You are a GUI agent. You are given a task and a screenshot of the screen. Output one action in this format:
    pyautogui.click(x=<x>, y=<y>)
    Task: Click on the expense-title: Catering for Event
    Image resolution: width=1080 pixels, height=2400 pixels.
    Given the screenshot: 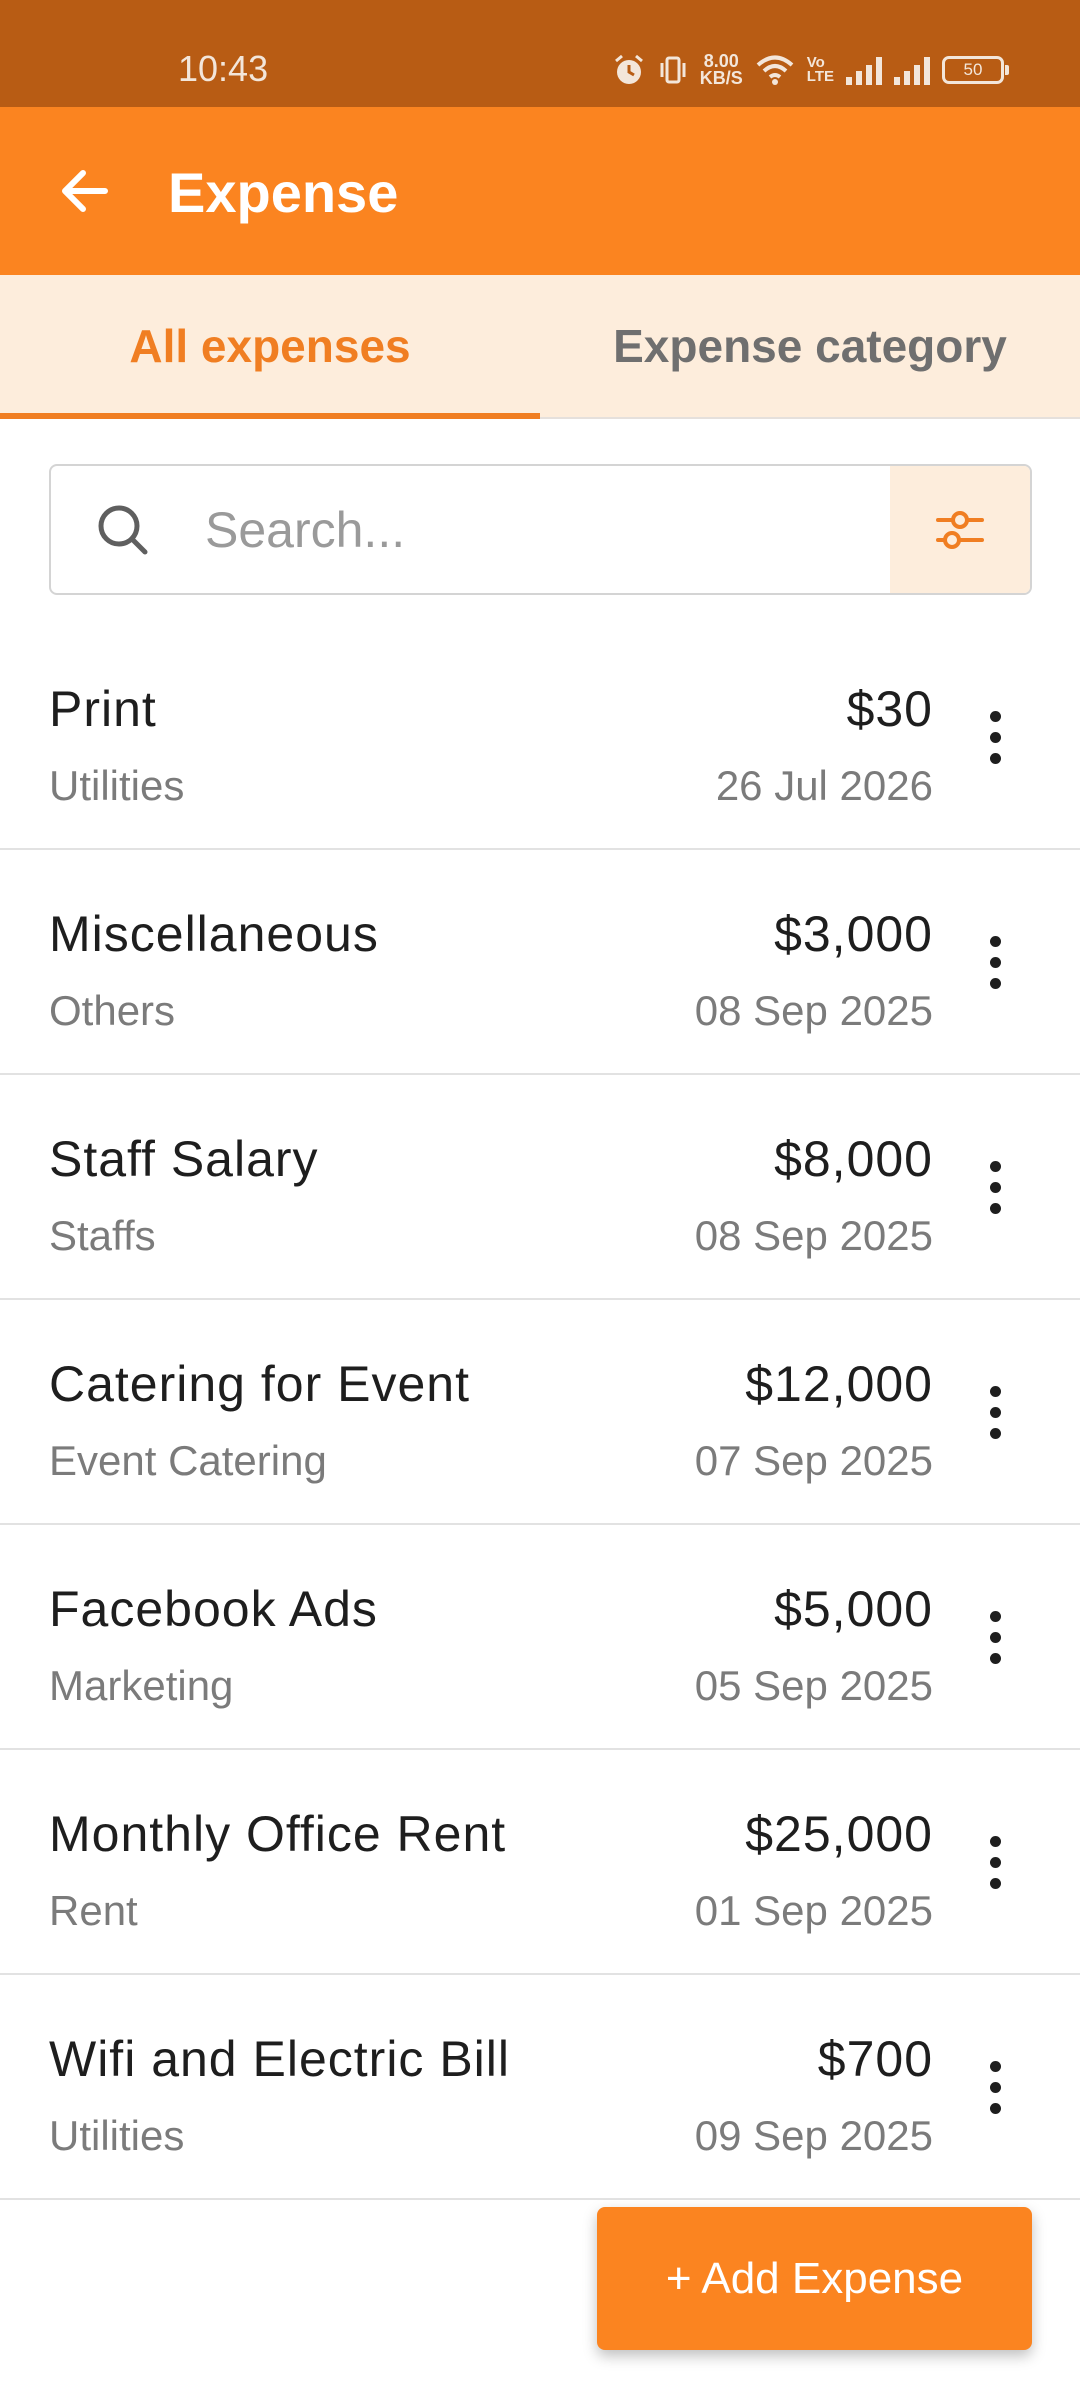 What is the action you would take?
    pyautogui.click(x=259, y=1384)
    